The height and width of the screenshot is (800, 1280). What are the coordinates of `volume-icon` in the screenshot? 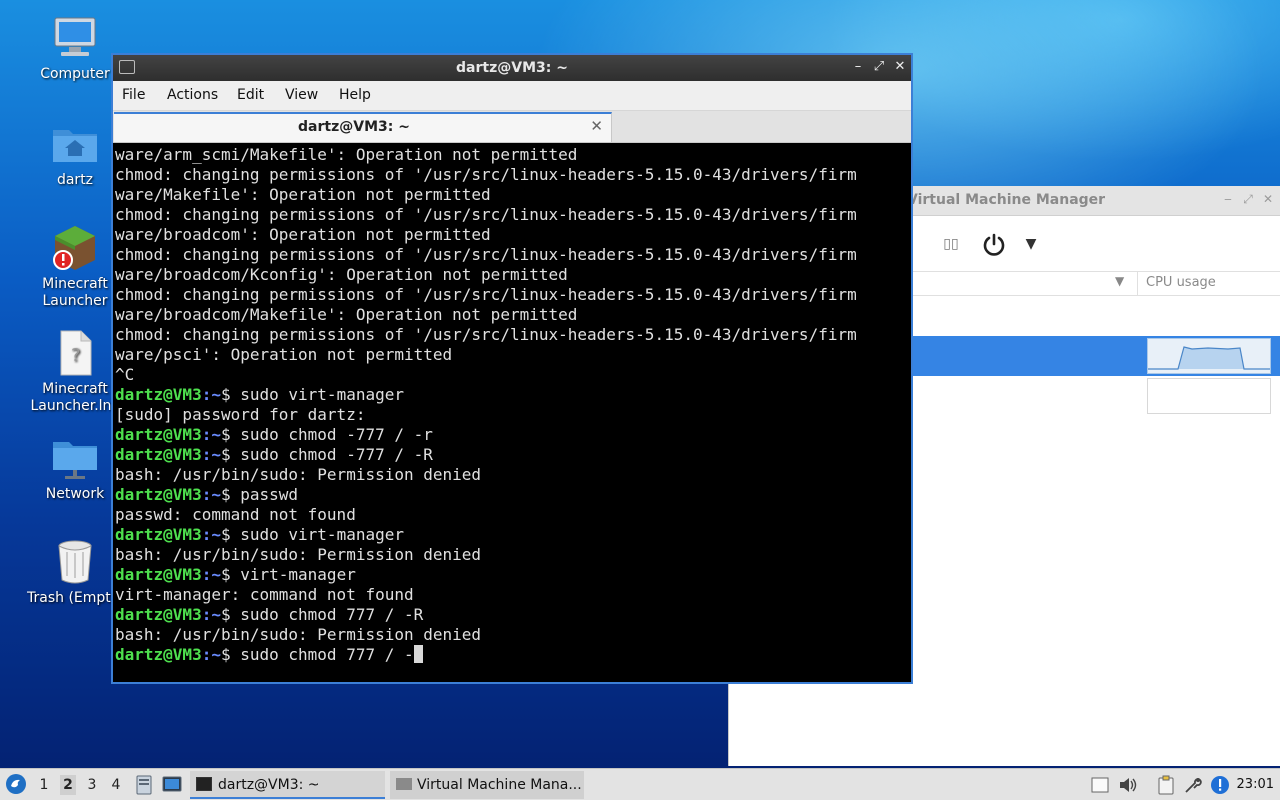 It's located at (1128, 785).